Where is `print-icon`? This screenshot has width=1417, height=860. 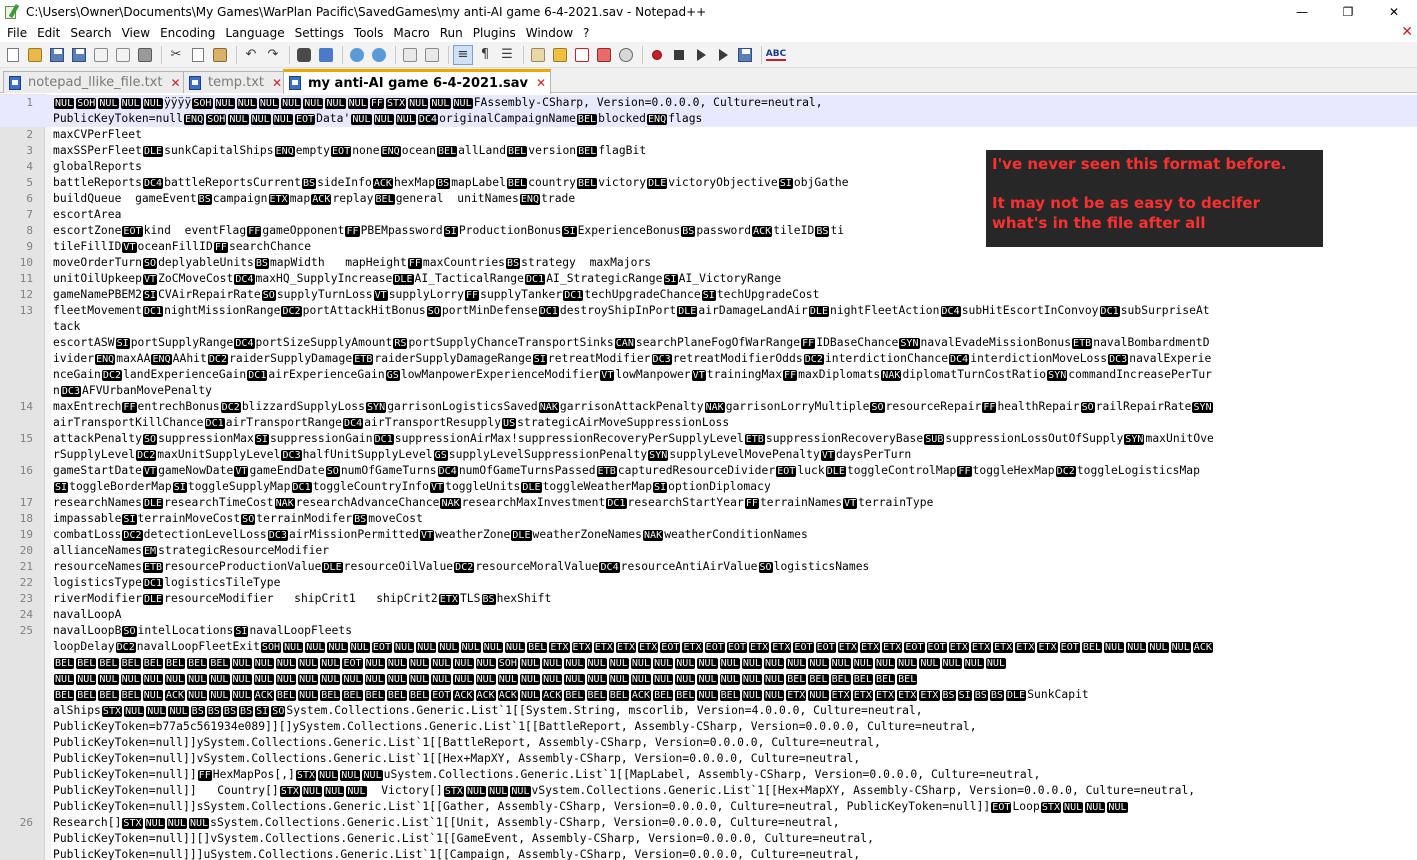
print-icon is located at coordinates (145, 55).